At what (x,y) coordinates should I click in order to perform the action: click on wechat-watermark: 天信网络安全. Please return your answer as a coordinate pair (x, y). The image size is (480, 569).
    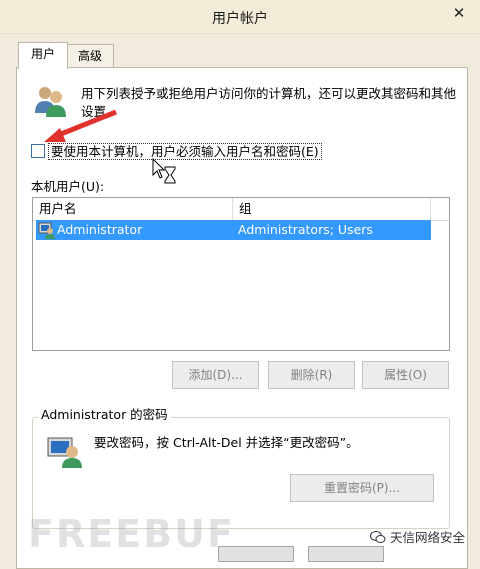
    Looking at the image, I should click on (417, 536).